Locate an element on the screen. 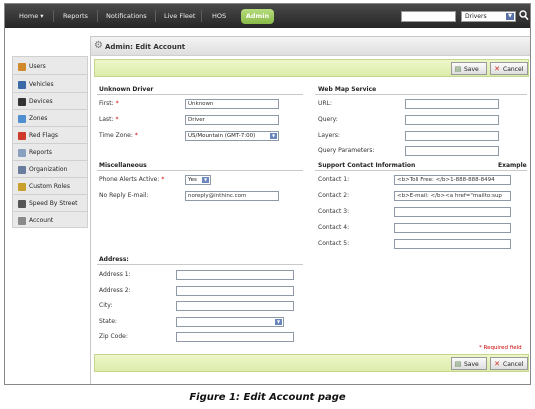 The image size is (535, 409). sidebar-item-label: Reports is located at coordinates (41, 152).